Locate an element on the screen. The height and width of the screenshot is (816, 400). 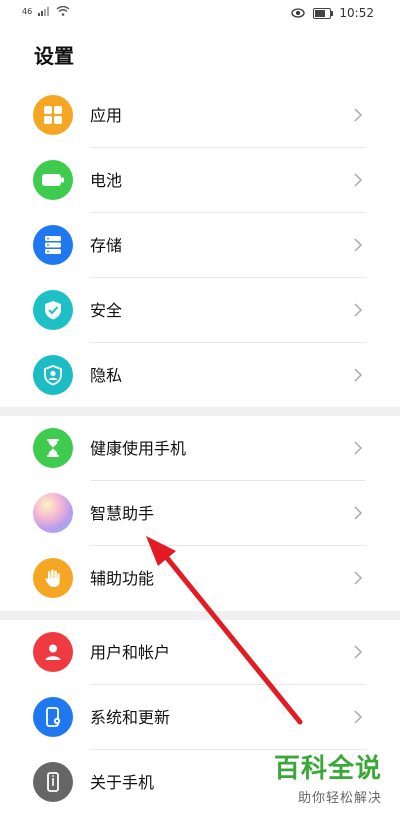
page-title: 设置 is located at coordinates (54, 56).